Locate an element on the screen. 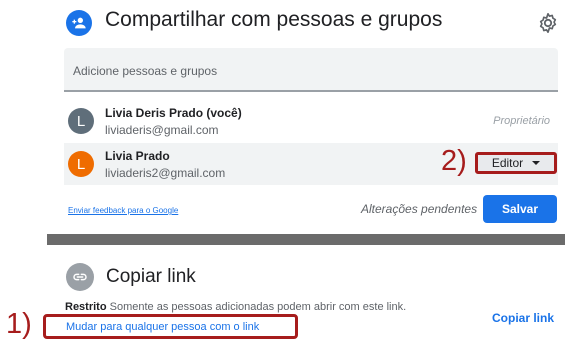  panel-divider is located at coordinates (306, 239).